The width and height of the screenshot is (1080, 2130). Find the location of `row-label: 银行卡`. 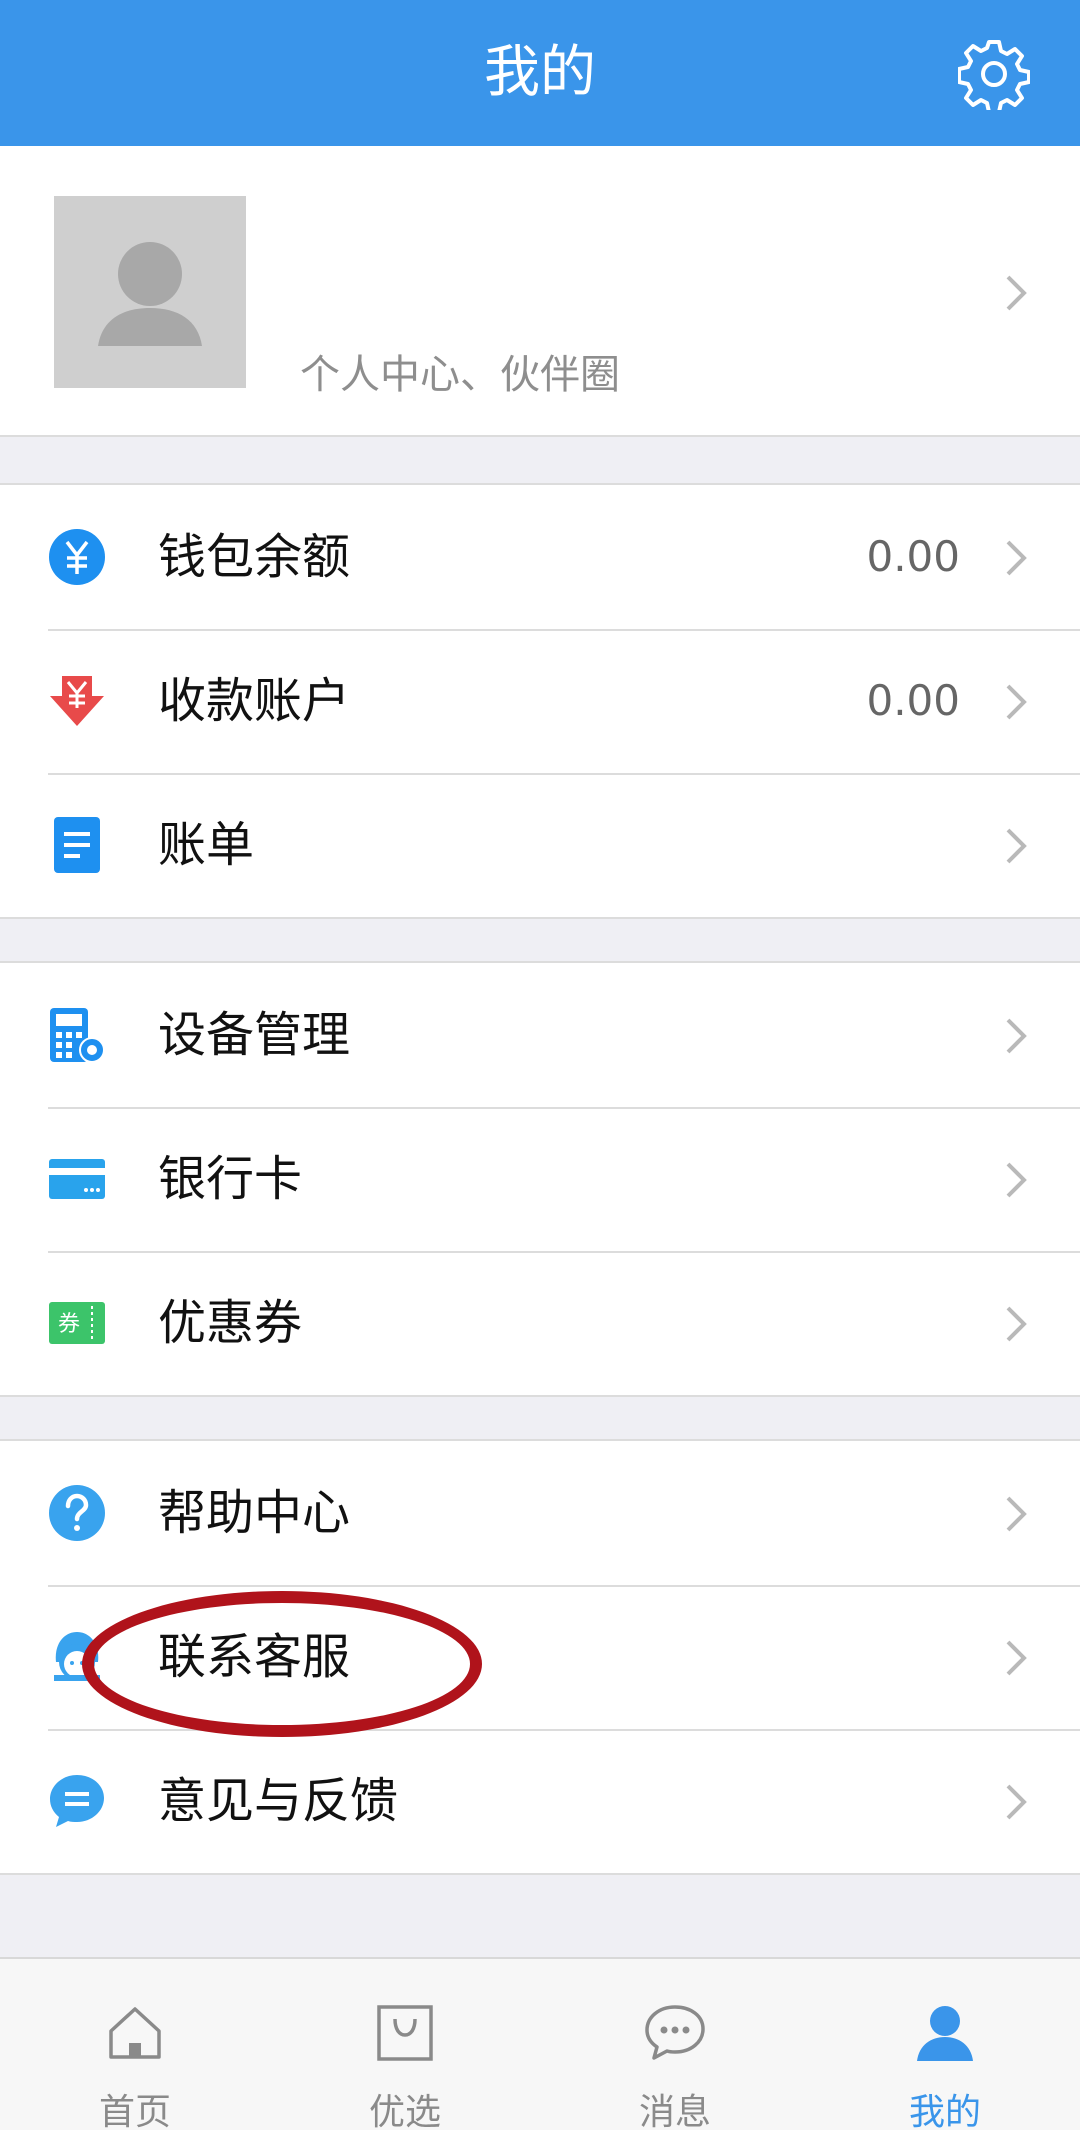

row-label: 银行卡 is located at coordinates (230, 1179).